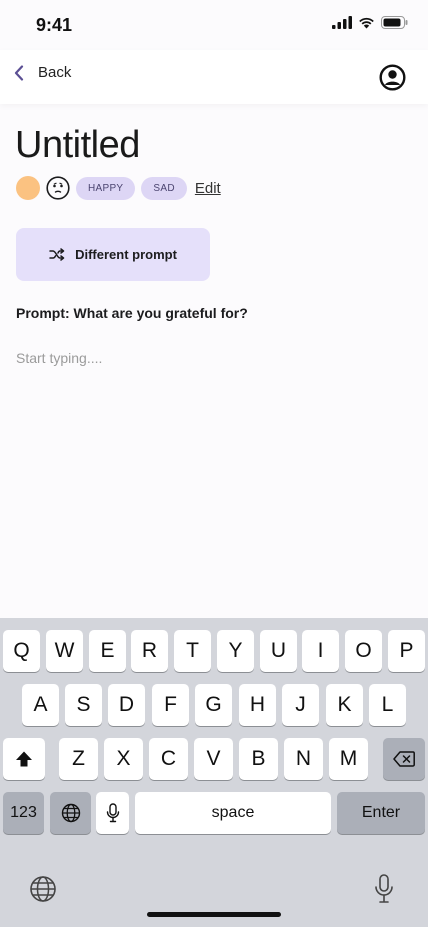  Describe the element at coordinates (77, 145) in the screenshot. I see `entry-title: Untitled` at that location.